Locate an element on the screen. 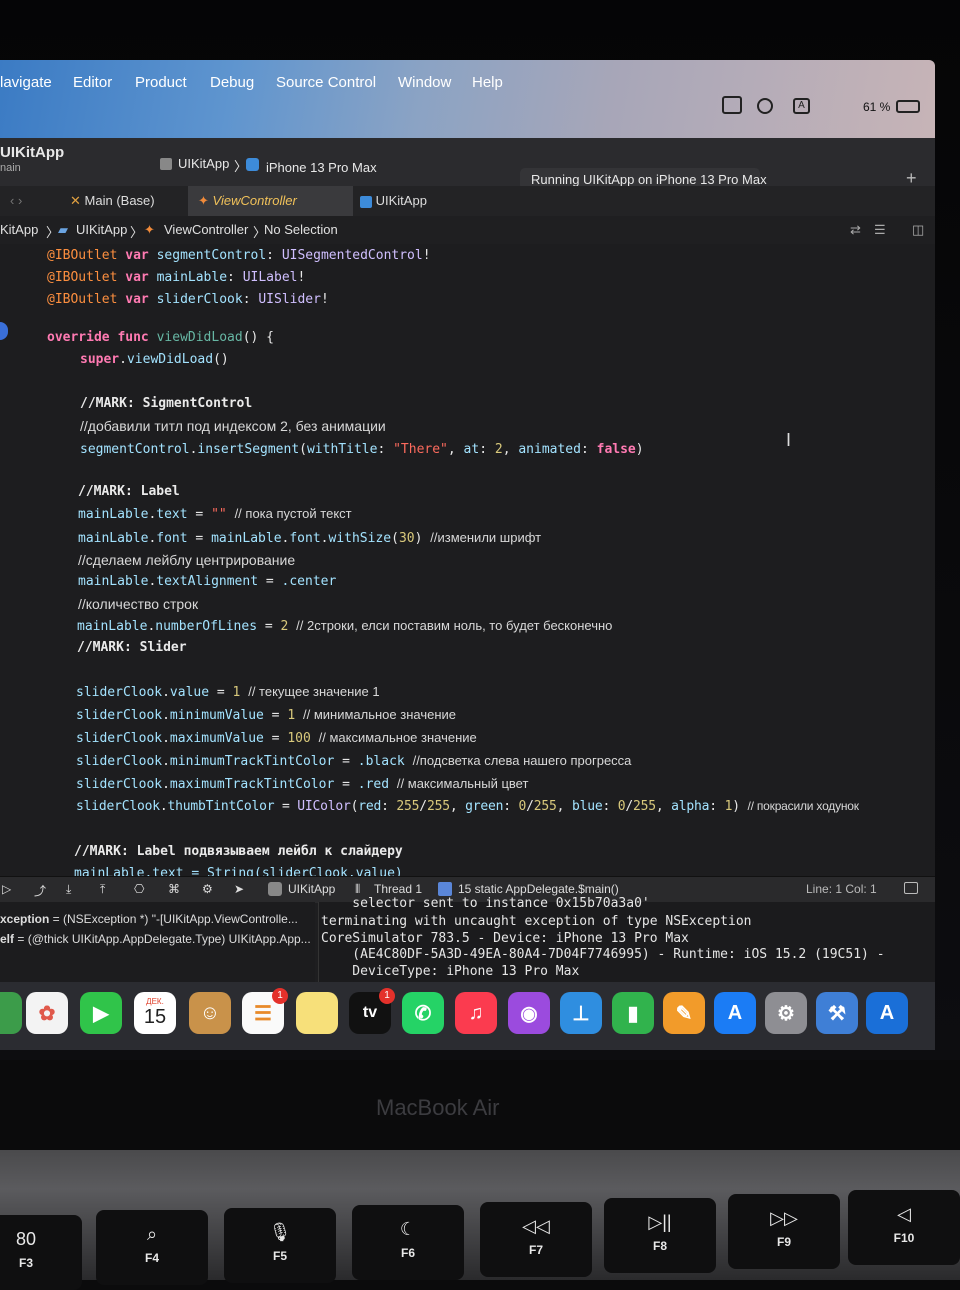 This screenshot has width=960, height=1290. device-icon is located at coordinates (252, 164).